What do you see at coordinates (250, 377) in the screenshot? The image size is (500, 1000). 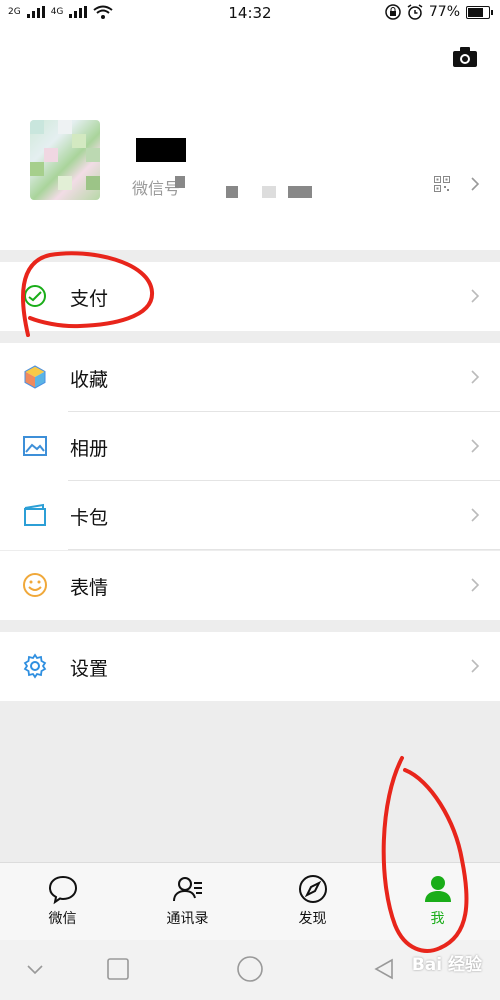 I see `menu-item-favorites: 收藏` at bounding box center [250, 377].